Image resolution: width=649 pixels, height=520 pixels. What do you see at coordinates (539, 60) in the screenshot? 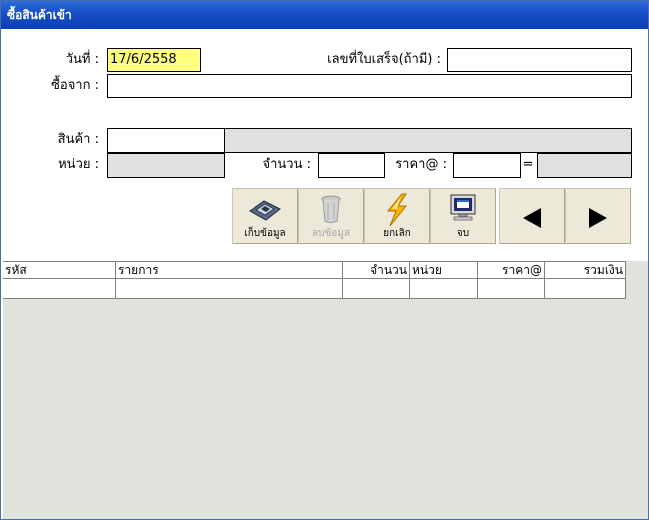
I see `receipt-field` at bounding box center [539, 60].